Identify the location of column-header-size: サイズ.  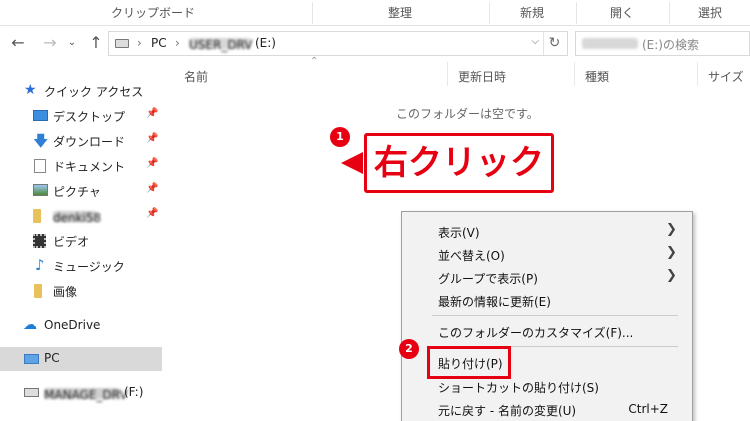
(726, 76).